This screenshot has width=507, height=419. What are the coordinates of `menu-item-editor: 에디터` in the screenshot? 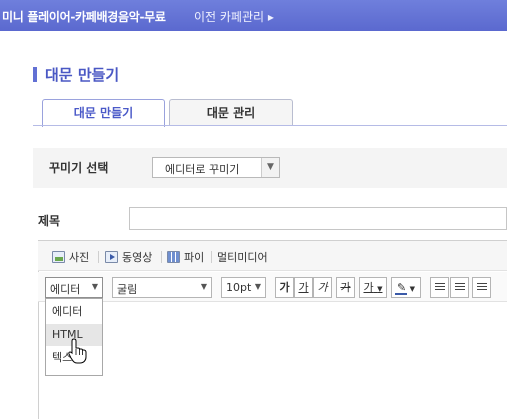 It's located at (74, 312).